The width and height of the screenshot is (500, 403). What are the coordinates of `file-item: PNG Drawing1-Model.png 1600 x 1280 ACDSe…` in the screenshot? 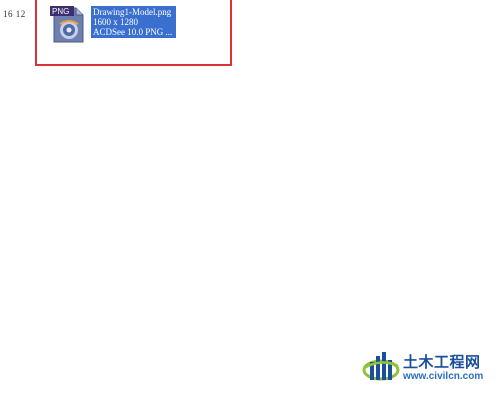 It's located at (113, 24).